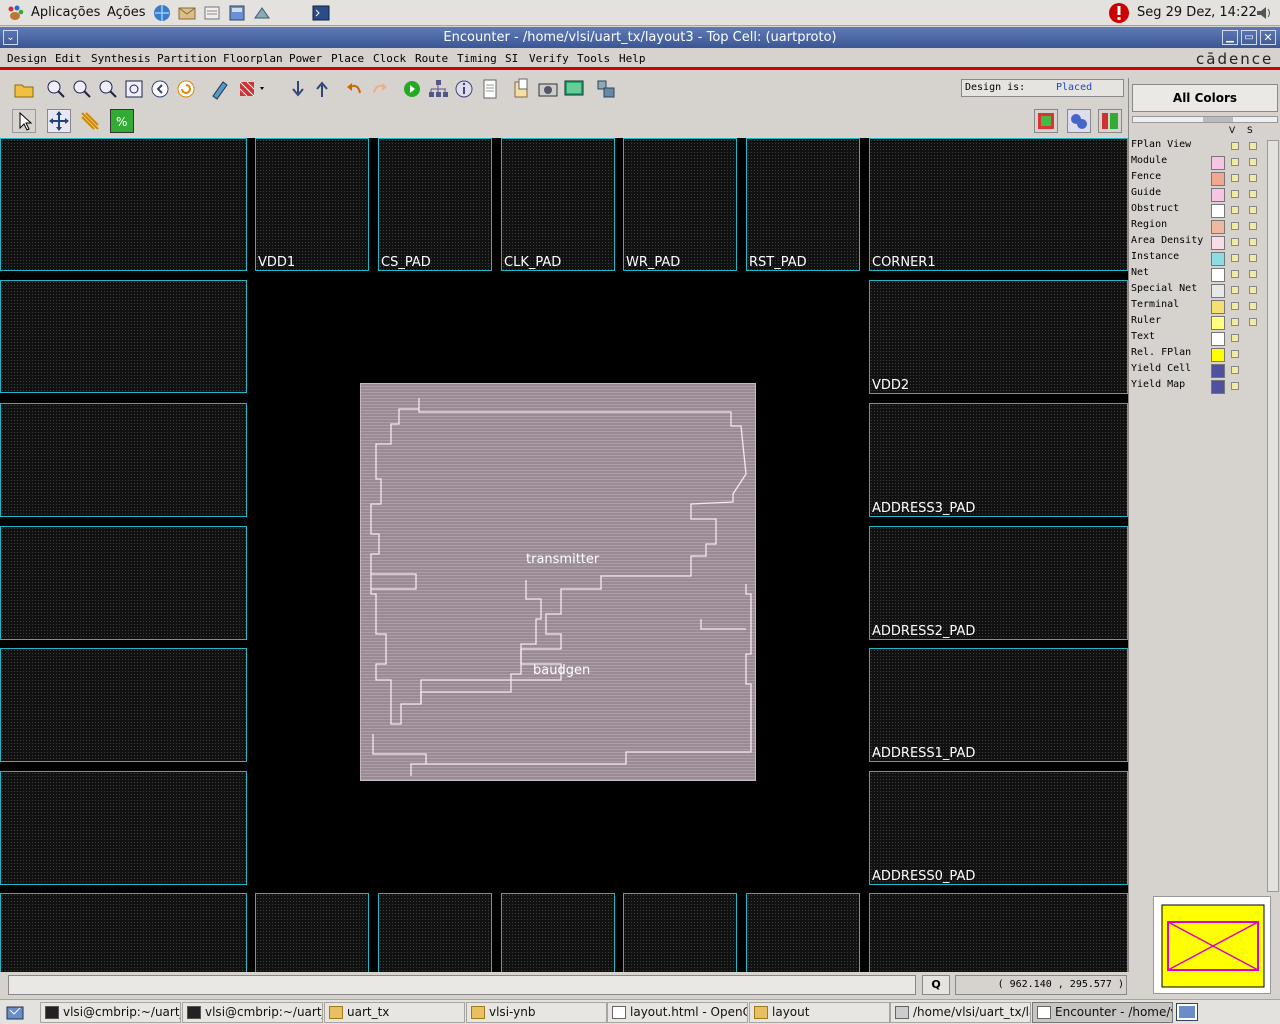 The height and width of the screenshot is (1024, 1280). What do you see at coordinates (998, 337) in the screenshot?
I see `pad-vdd2: VDD2` at bounding box center [998, 337].